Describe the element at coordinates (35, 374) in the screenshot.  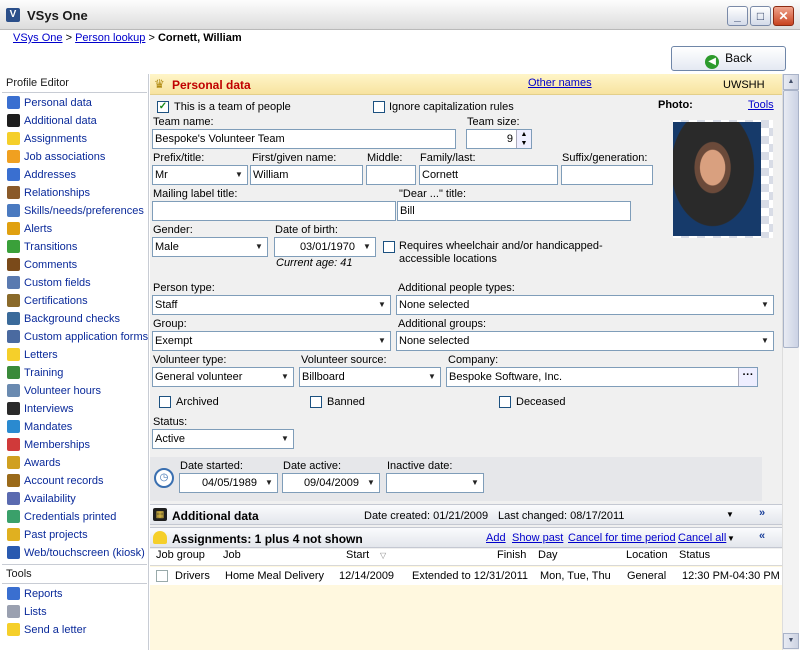
I see `sidebar-item-training: Training` at that location.